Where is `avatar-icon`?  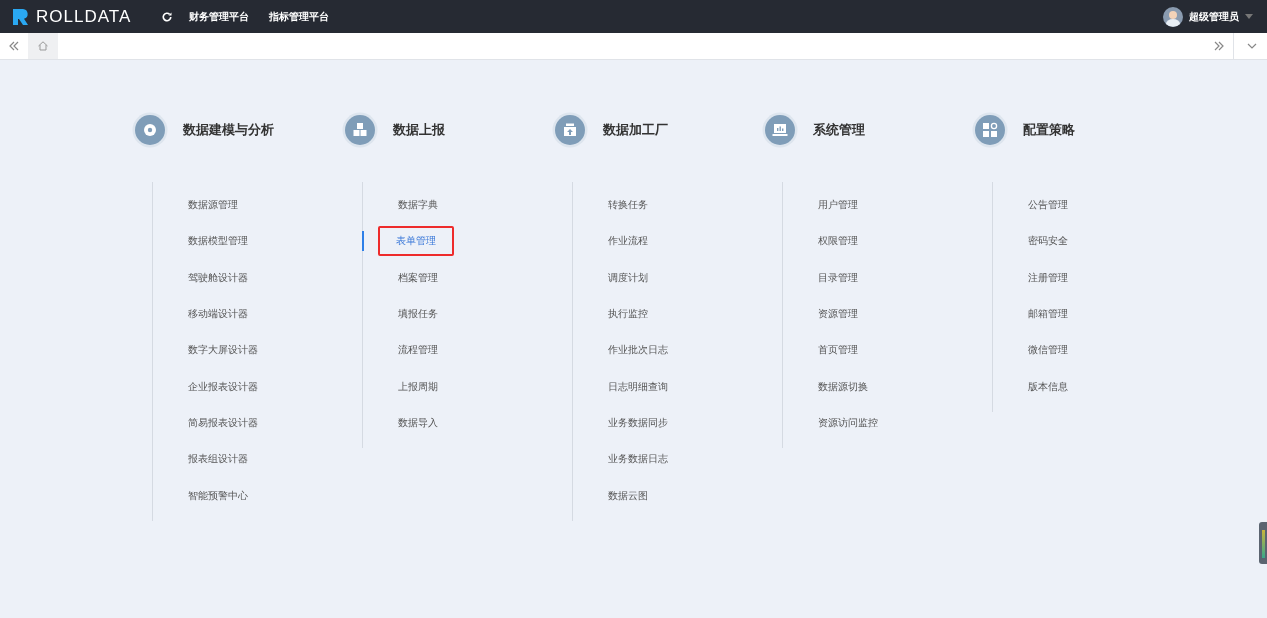
avatar-icon is located at coordinates (1173, 16).